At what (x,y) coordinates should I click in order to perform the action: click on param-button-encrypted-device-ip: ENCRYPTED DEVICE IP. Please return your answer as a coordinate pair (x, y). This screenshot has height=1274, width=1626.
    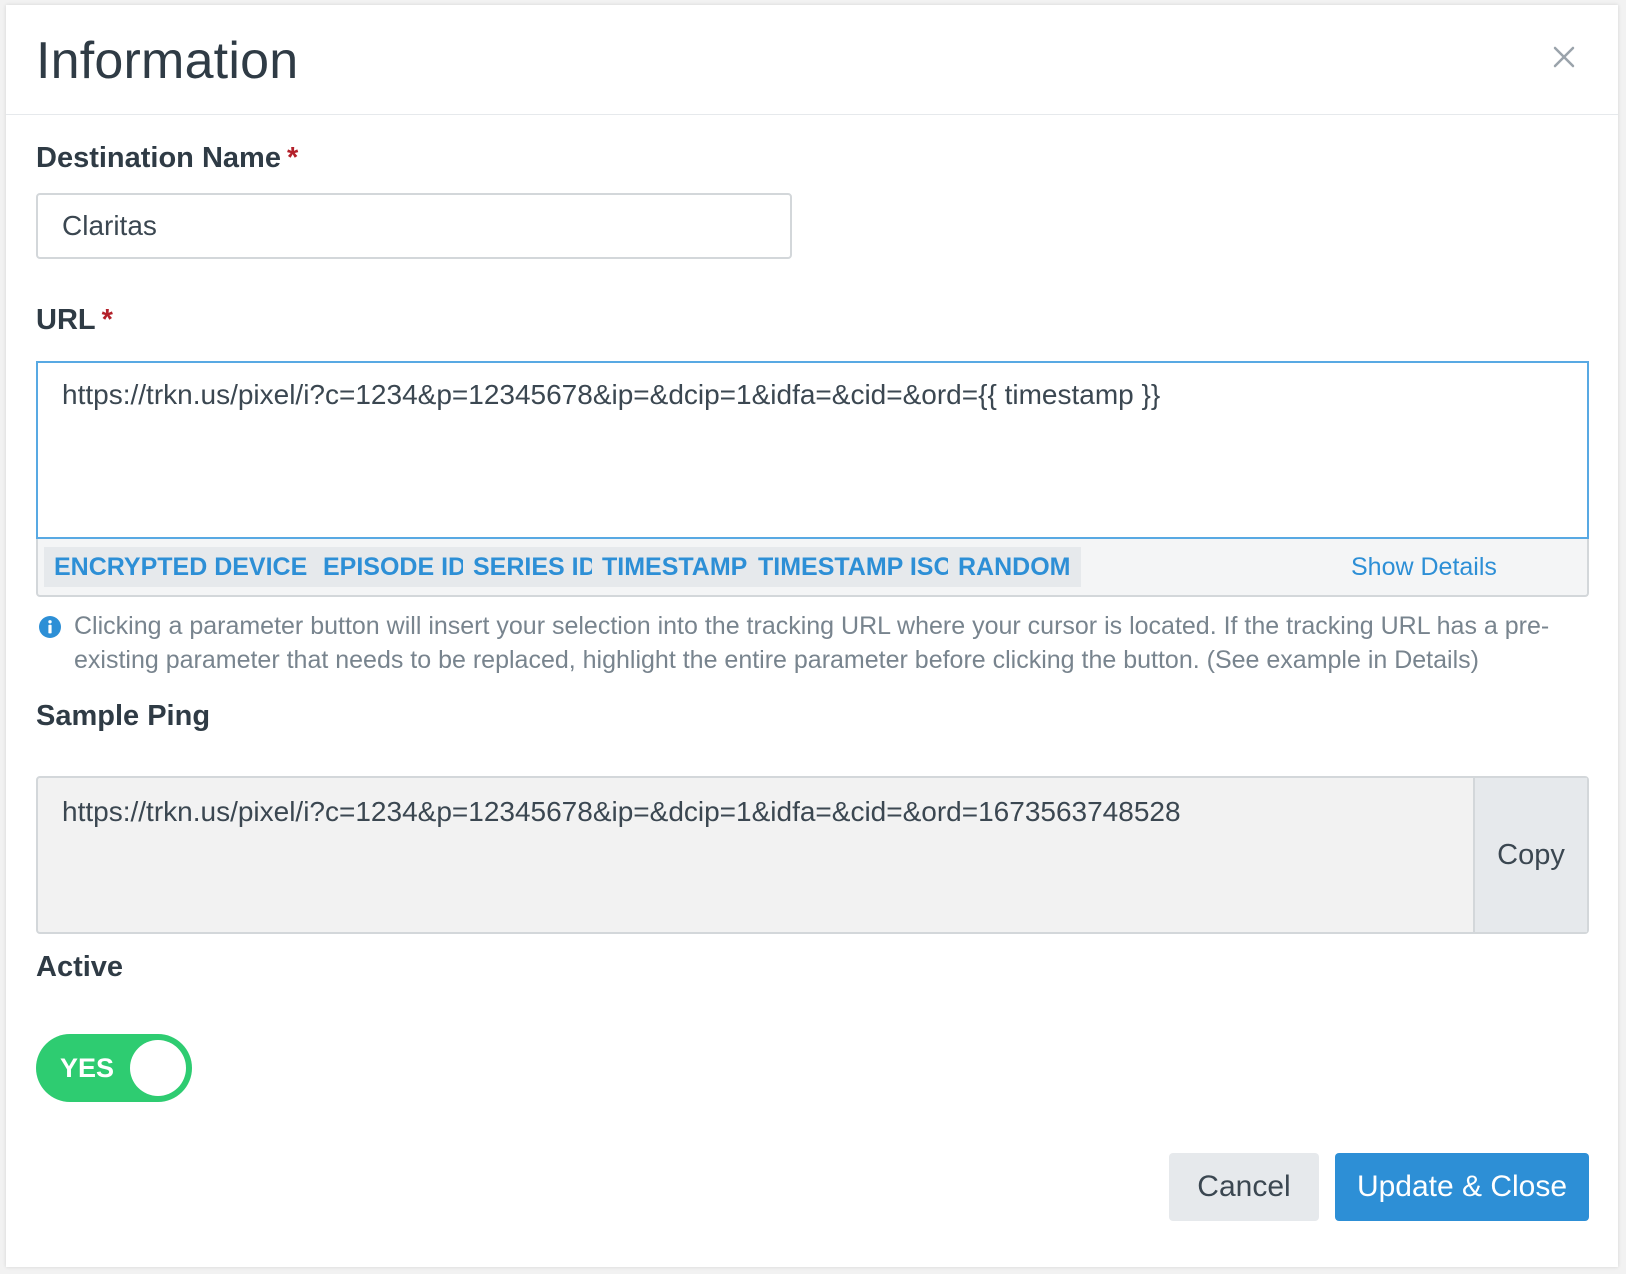
    Looking at the image, I should click on (196, 567).